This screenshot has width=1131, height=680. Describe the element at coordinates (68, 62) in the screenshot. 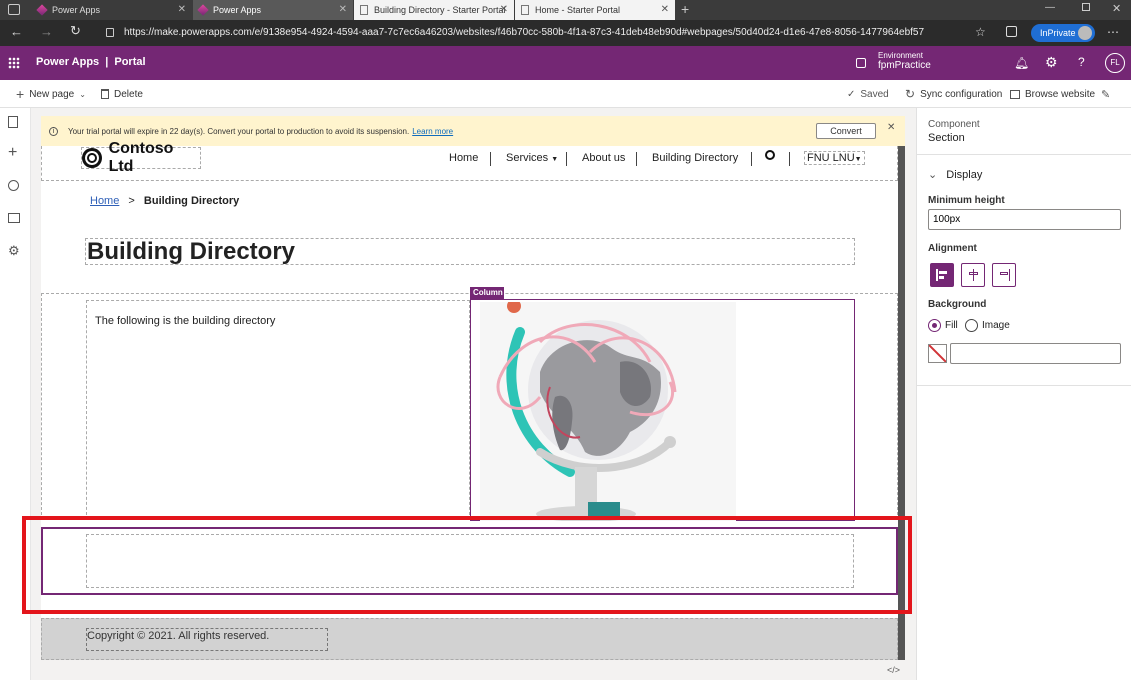

I see `app-name: Power Apps` at that location.